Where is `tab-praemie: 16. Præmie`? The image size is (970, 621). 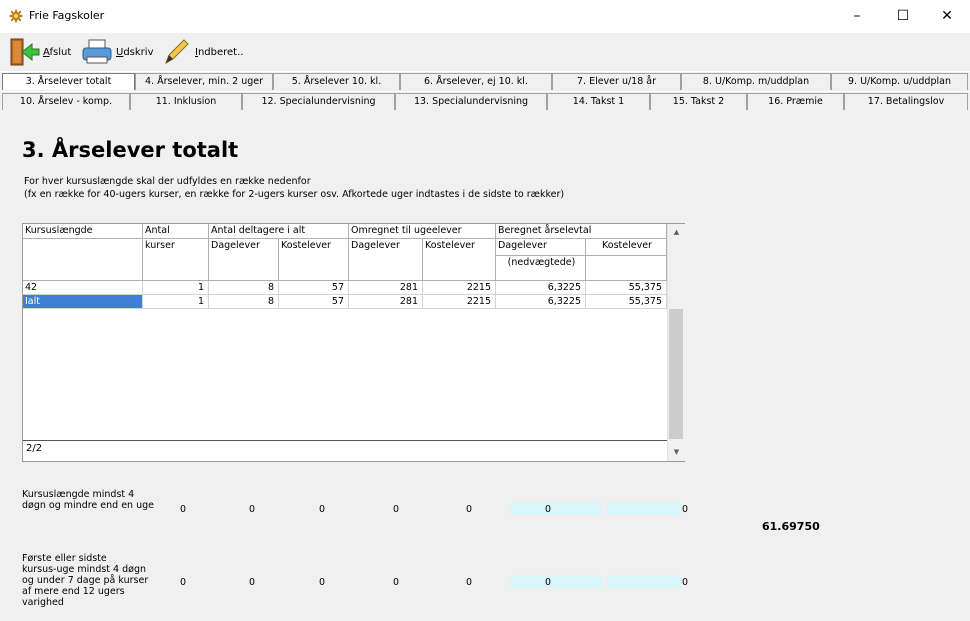 tab-praemie: 16. Præmie is located at coordinates (795, 101).